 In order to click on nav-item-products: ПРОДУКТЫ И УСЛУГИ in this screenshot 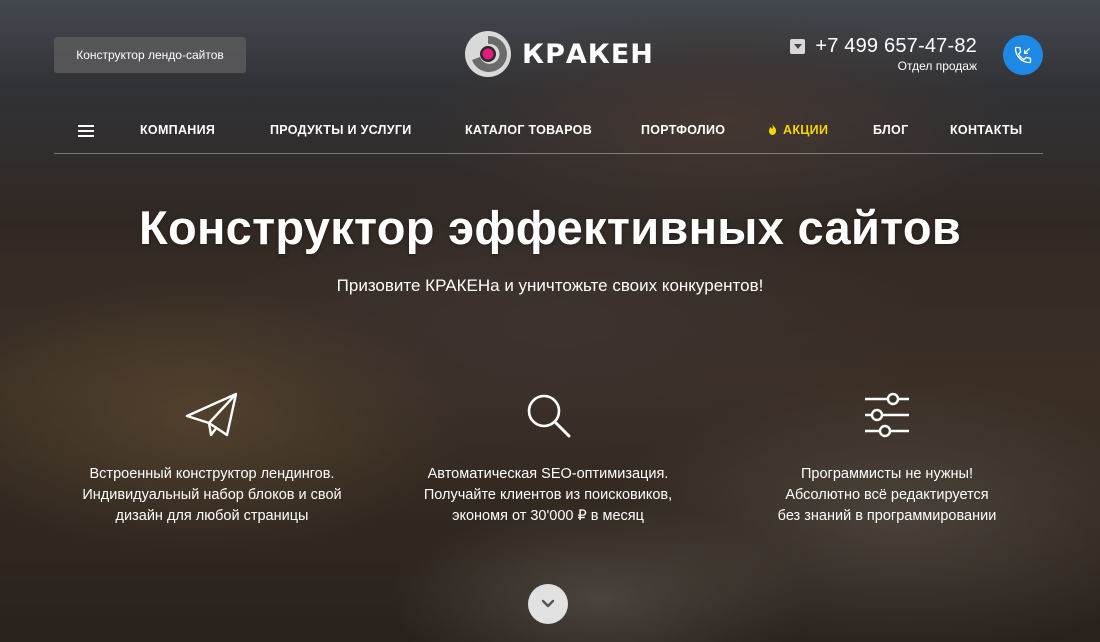, I will do `click(341, 130)`.